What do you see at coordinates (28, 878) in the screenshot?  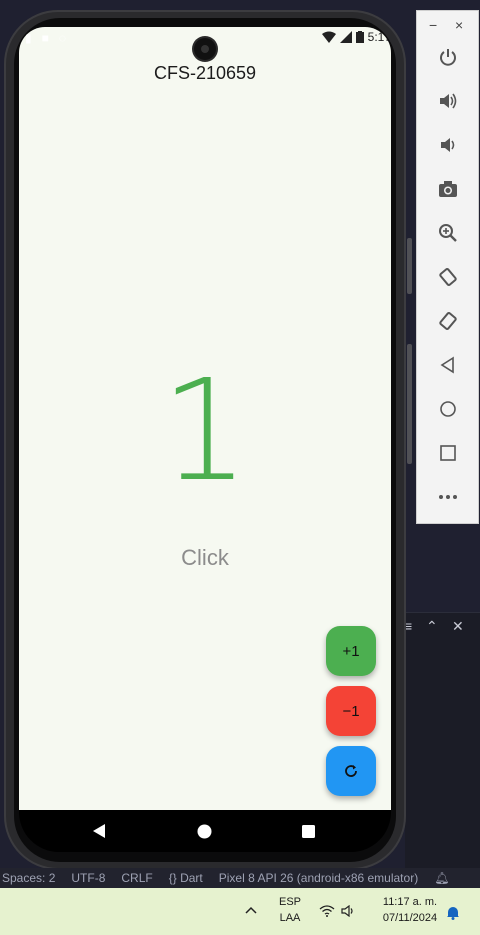 I see `statusbar-spaces: Spaces: 2` at bounding box center [28, 878].